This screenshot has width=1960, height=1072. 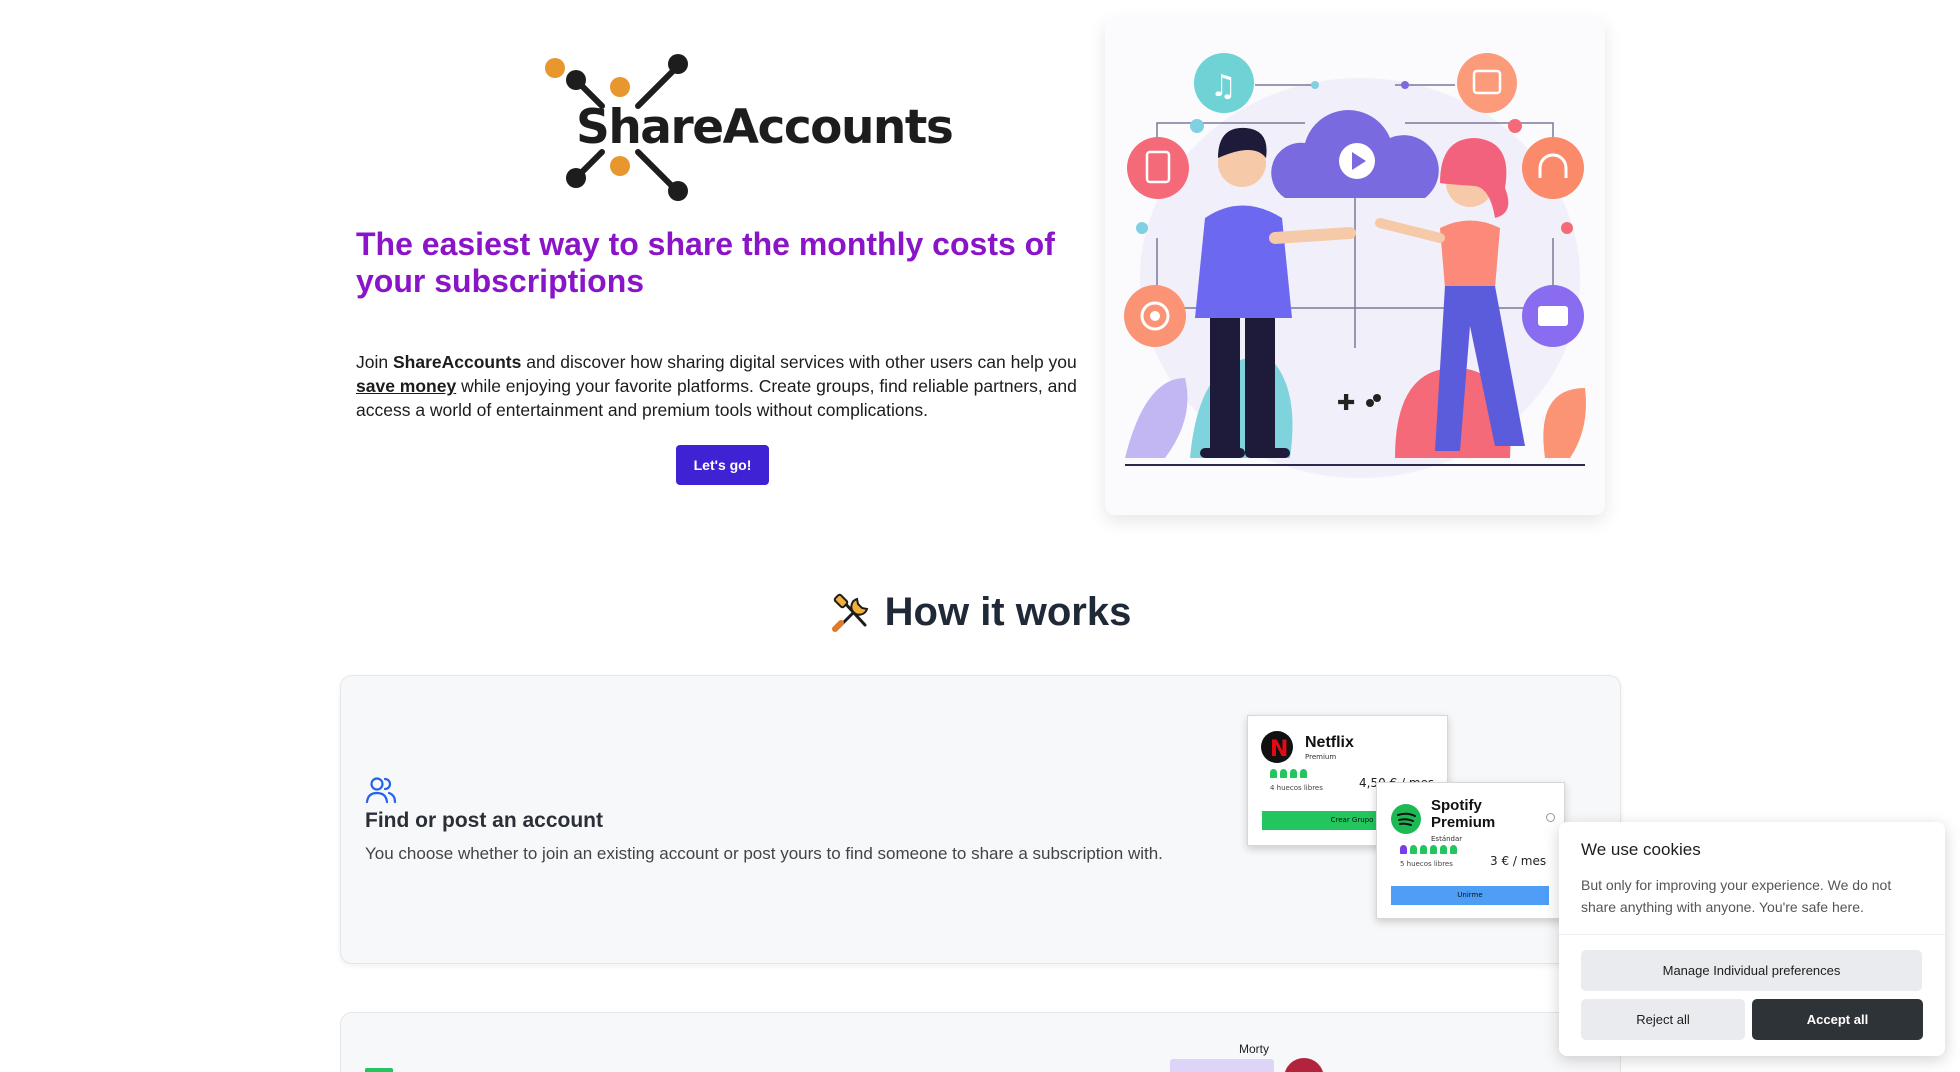 I want to click on spotify-free-slots: 5 huecos libres, so click(x=1426, y=864).